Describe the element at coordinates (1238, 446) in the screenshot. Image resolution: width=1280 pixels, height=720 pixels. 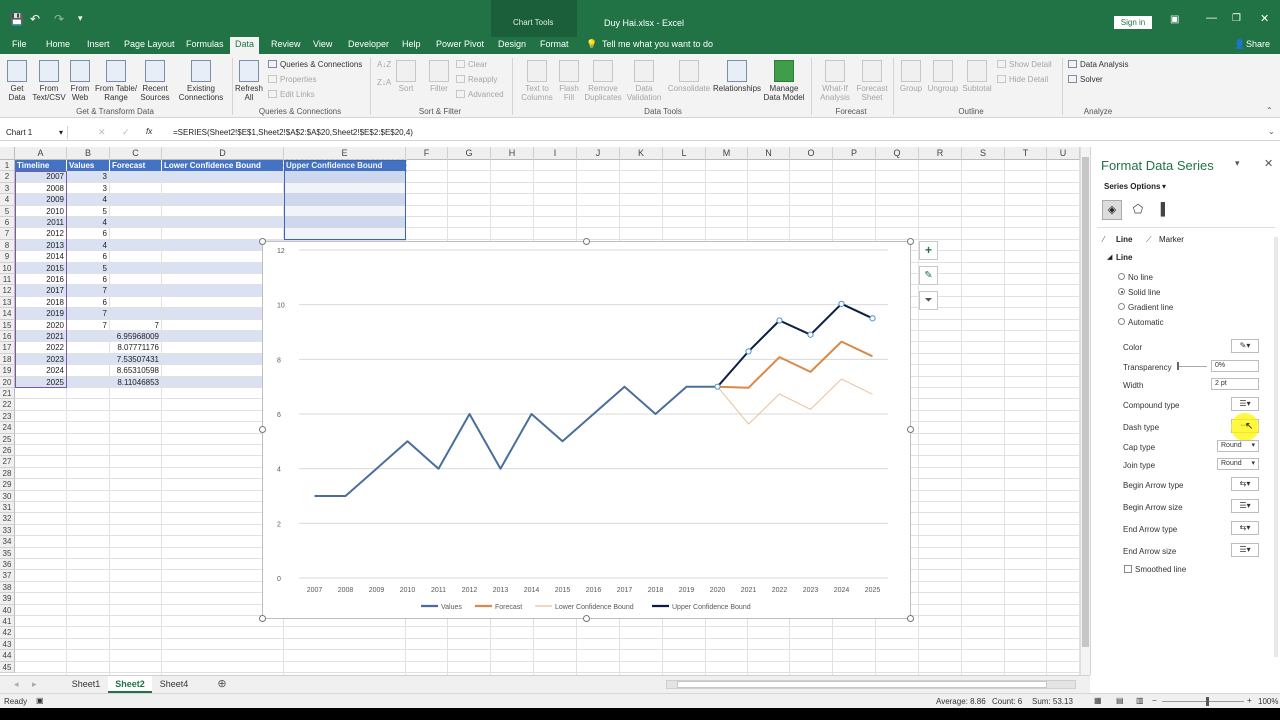
I see `cap-type-dropdown: Round ▾` at that location.